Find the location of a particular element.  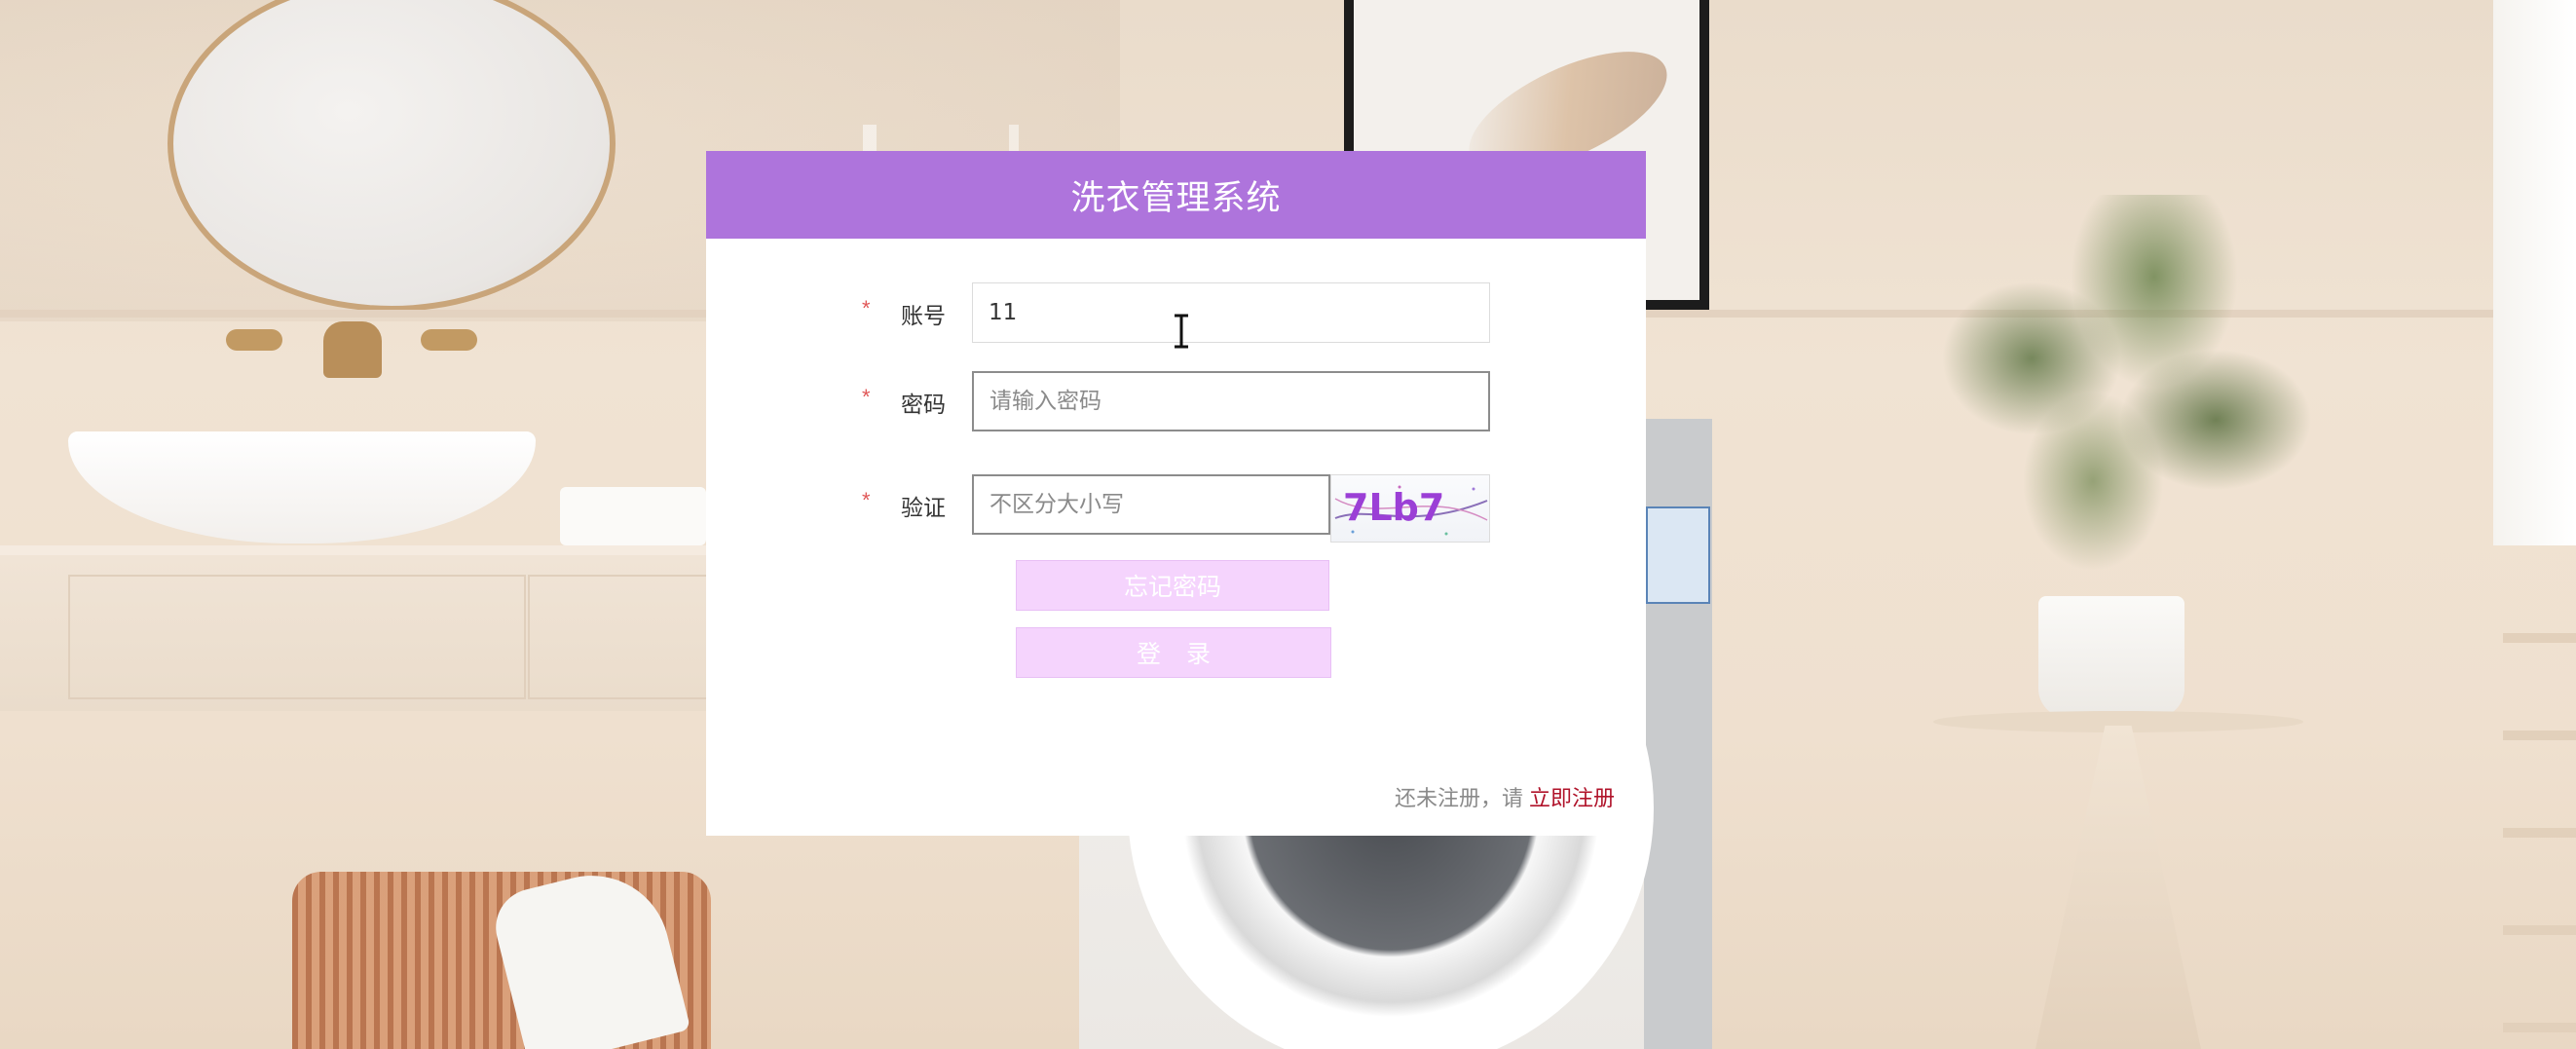

ladder-shelf-image is located at coordinates (2539, 797).